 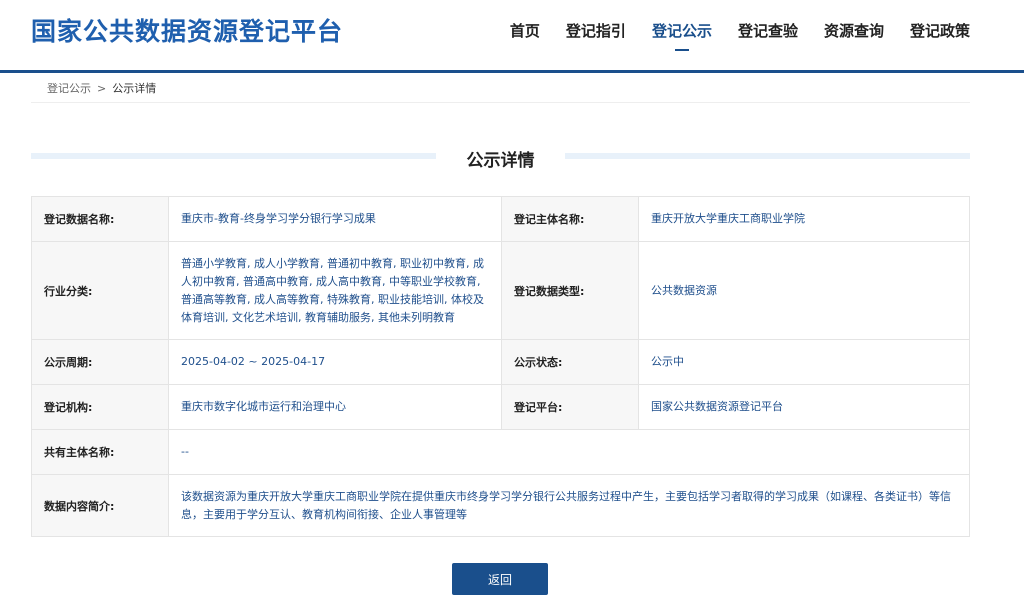 I want to click on org-label: 登记机构:, so click(x=100, y=407).